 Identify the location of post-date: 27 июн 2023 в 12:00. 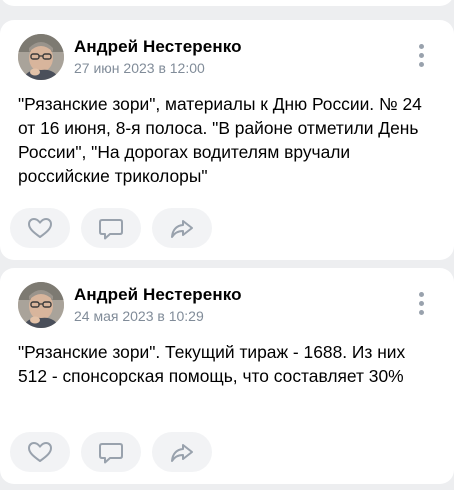
(139, 68).